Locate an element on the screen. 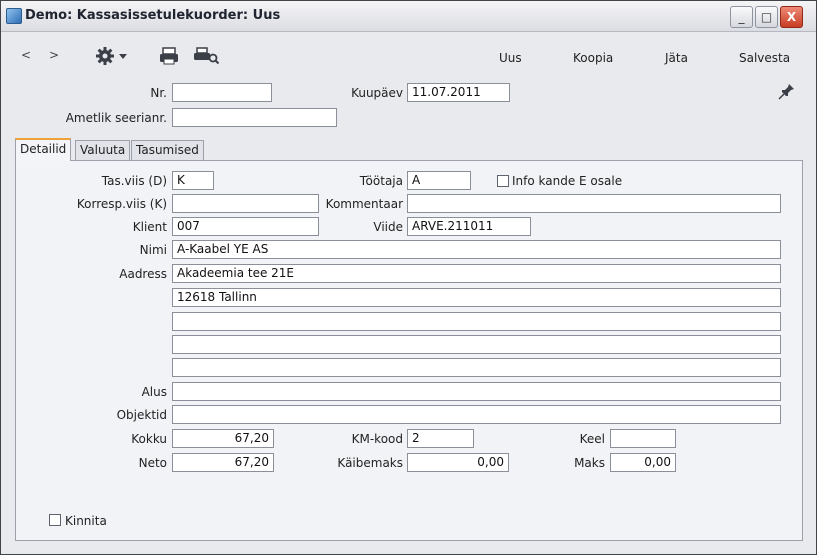 The width and height of the screenshot is (817, 555). comment-field is located at coordinates (594, 203).